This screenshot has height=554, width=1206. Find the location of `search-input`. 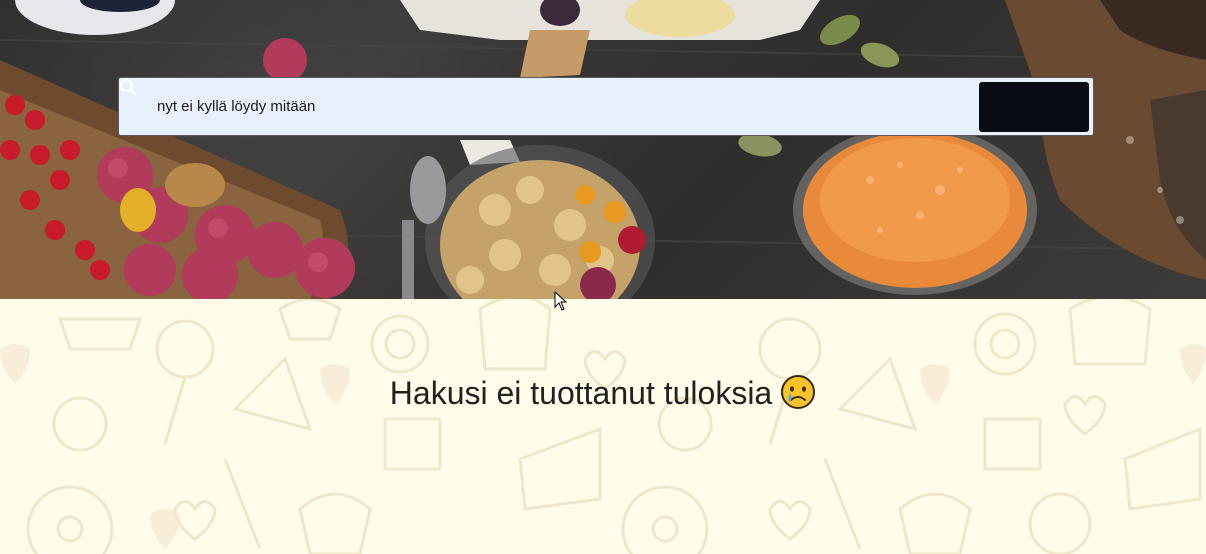

search-input is located at coordinates (549, 106).